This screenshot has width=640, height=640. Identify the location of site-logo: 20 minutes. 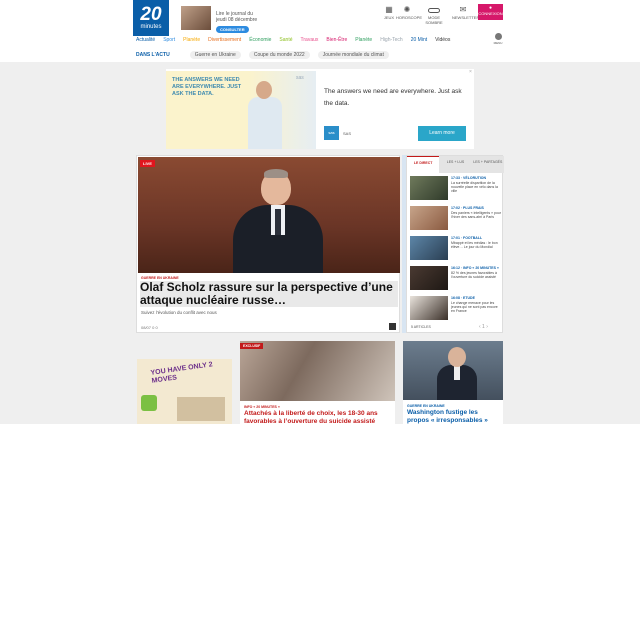
(151, 18).